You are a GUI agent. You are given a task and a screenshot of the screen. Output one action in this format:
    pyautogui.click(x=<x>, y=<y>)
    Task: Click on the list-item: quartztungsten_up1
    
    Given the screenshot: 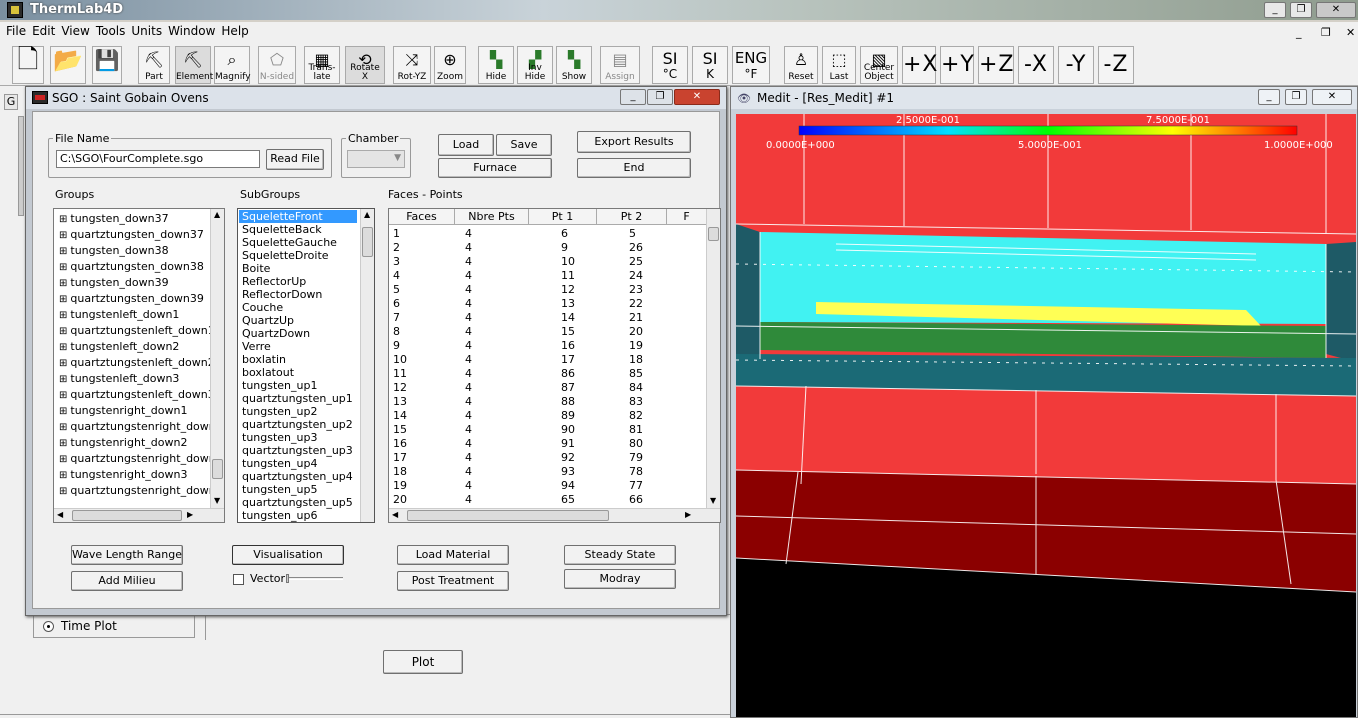 What is the action you would take?
    pyautogui.click(x=298, y=398)
    